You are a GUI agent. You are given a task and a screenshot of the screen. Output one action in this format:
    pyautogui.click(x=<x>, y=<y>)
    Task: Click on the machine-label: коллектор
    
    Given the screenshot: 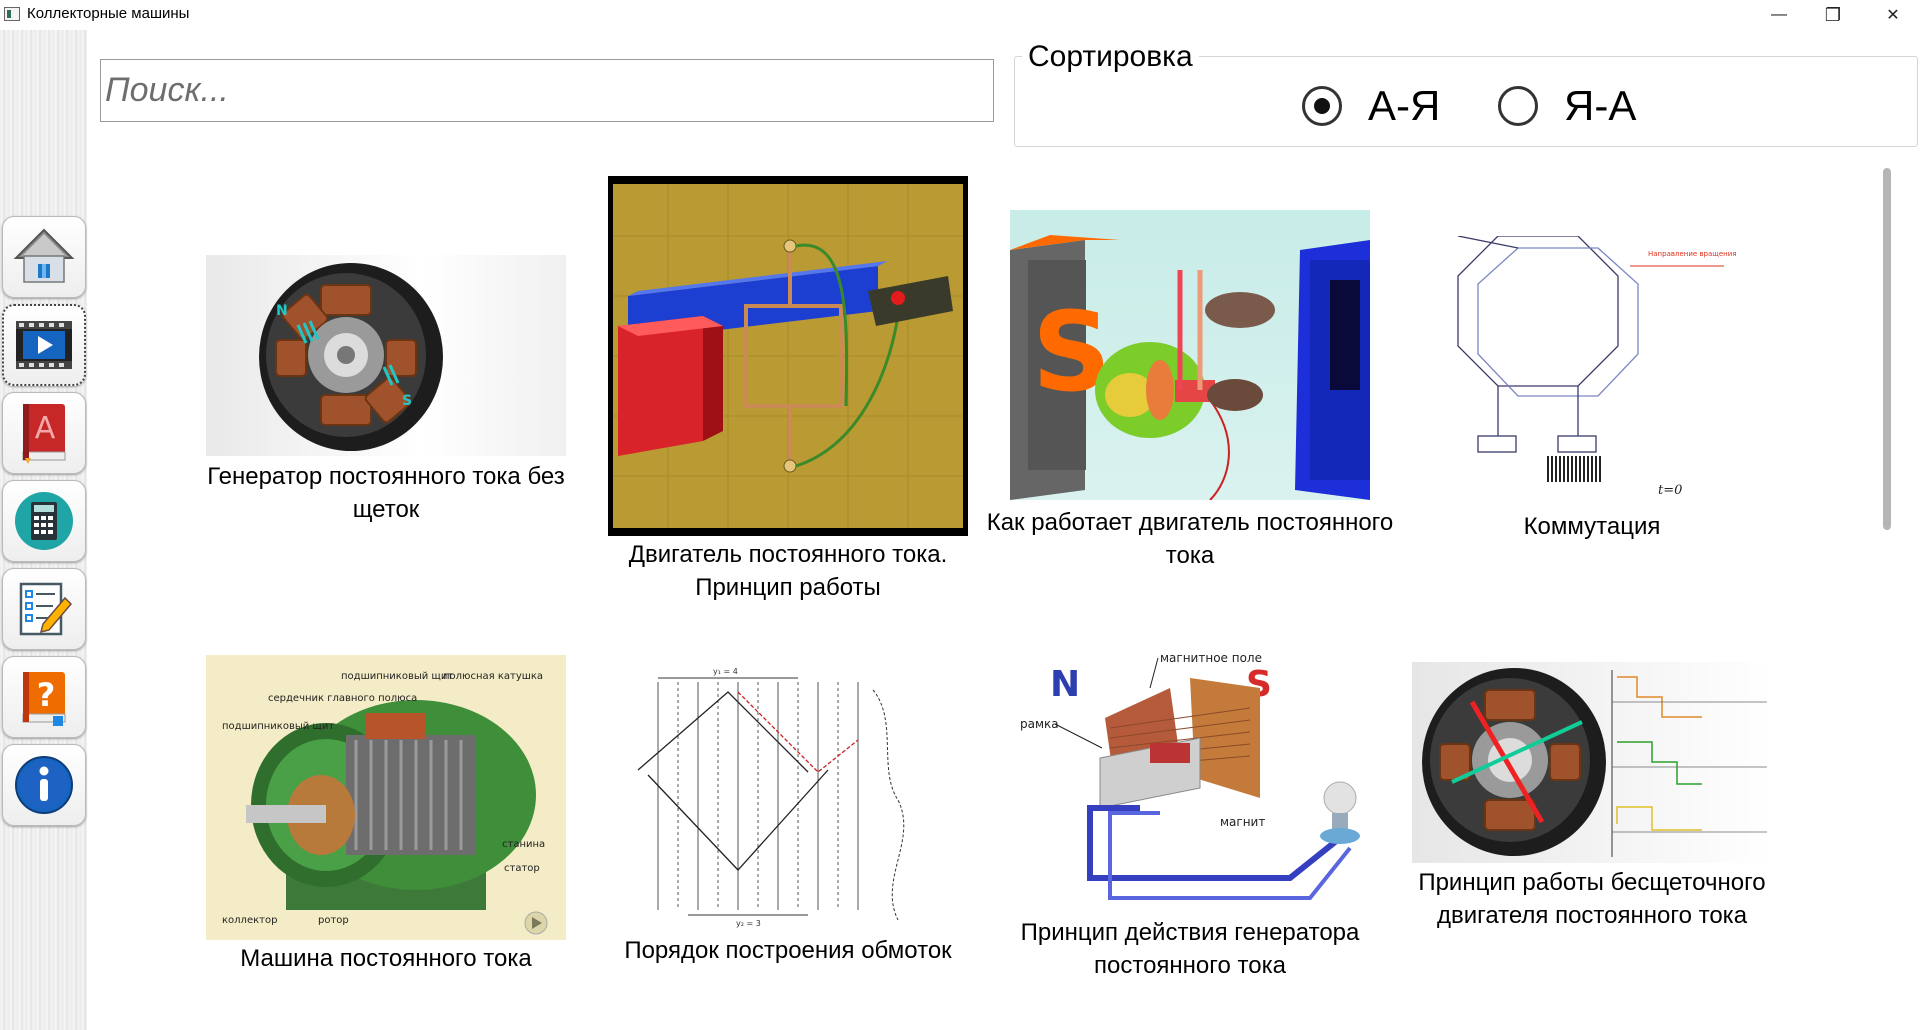 What is the action you would take?
    pyautogui.click(x=249, y=920)
    